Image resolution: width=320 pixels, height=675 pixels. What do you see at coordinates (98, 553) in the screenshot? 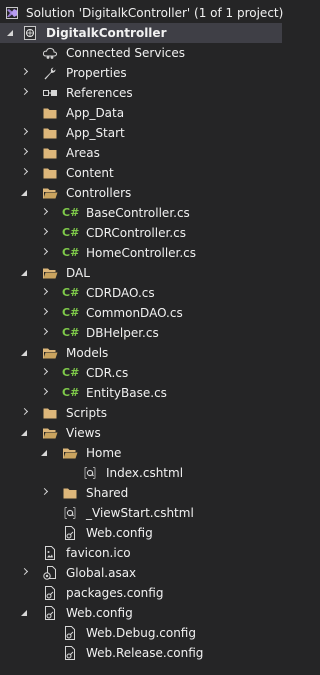
I see `tree-item-label: favicon.ico` at bounding box center [98, 553].